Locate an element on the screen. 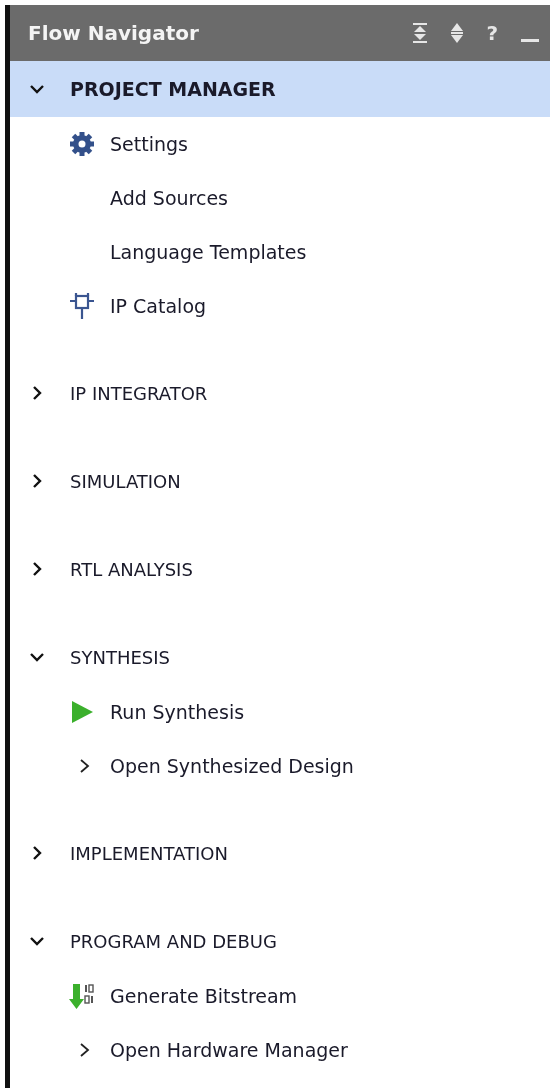 Image resolution: width=550 pixels, height=1088 pixels. section-label: IP INTEGRATOR is located at coordinates (139, 393).